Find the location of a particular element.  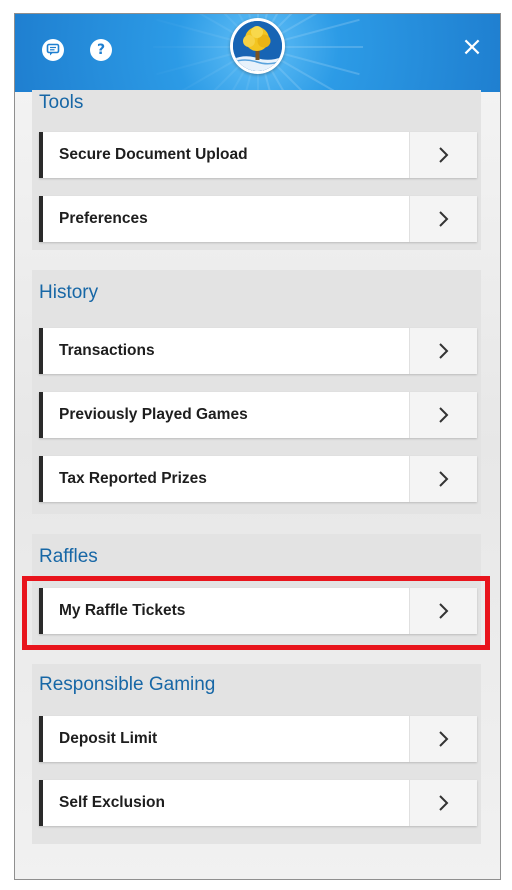

help-button: ? is located at coordinates (101, 50).